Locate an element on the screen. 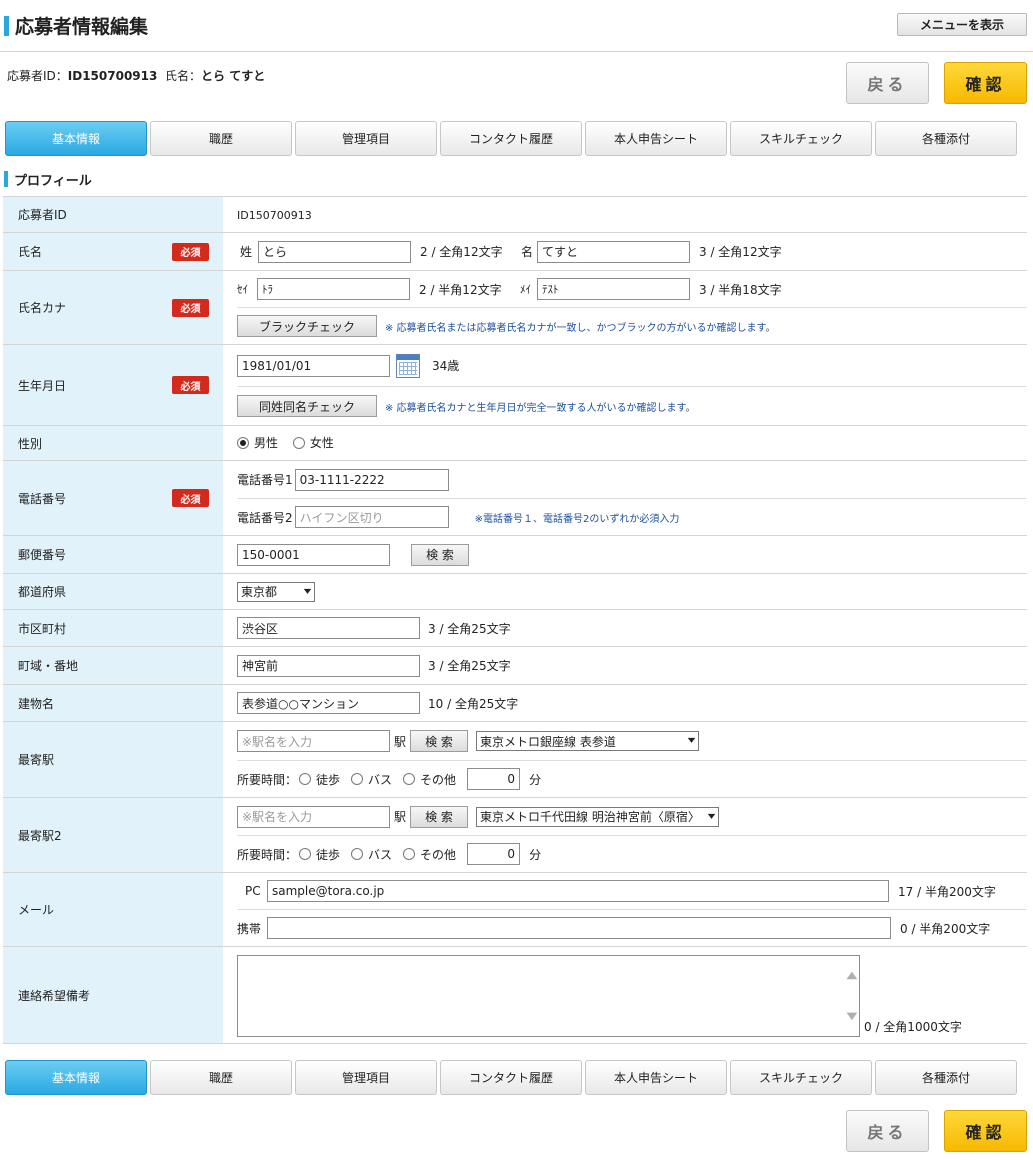 This screenshot has width=1033, height=1160. city-input: 渋谷区 is located at coordinates (328, 628).